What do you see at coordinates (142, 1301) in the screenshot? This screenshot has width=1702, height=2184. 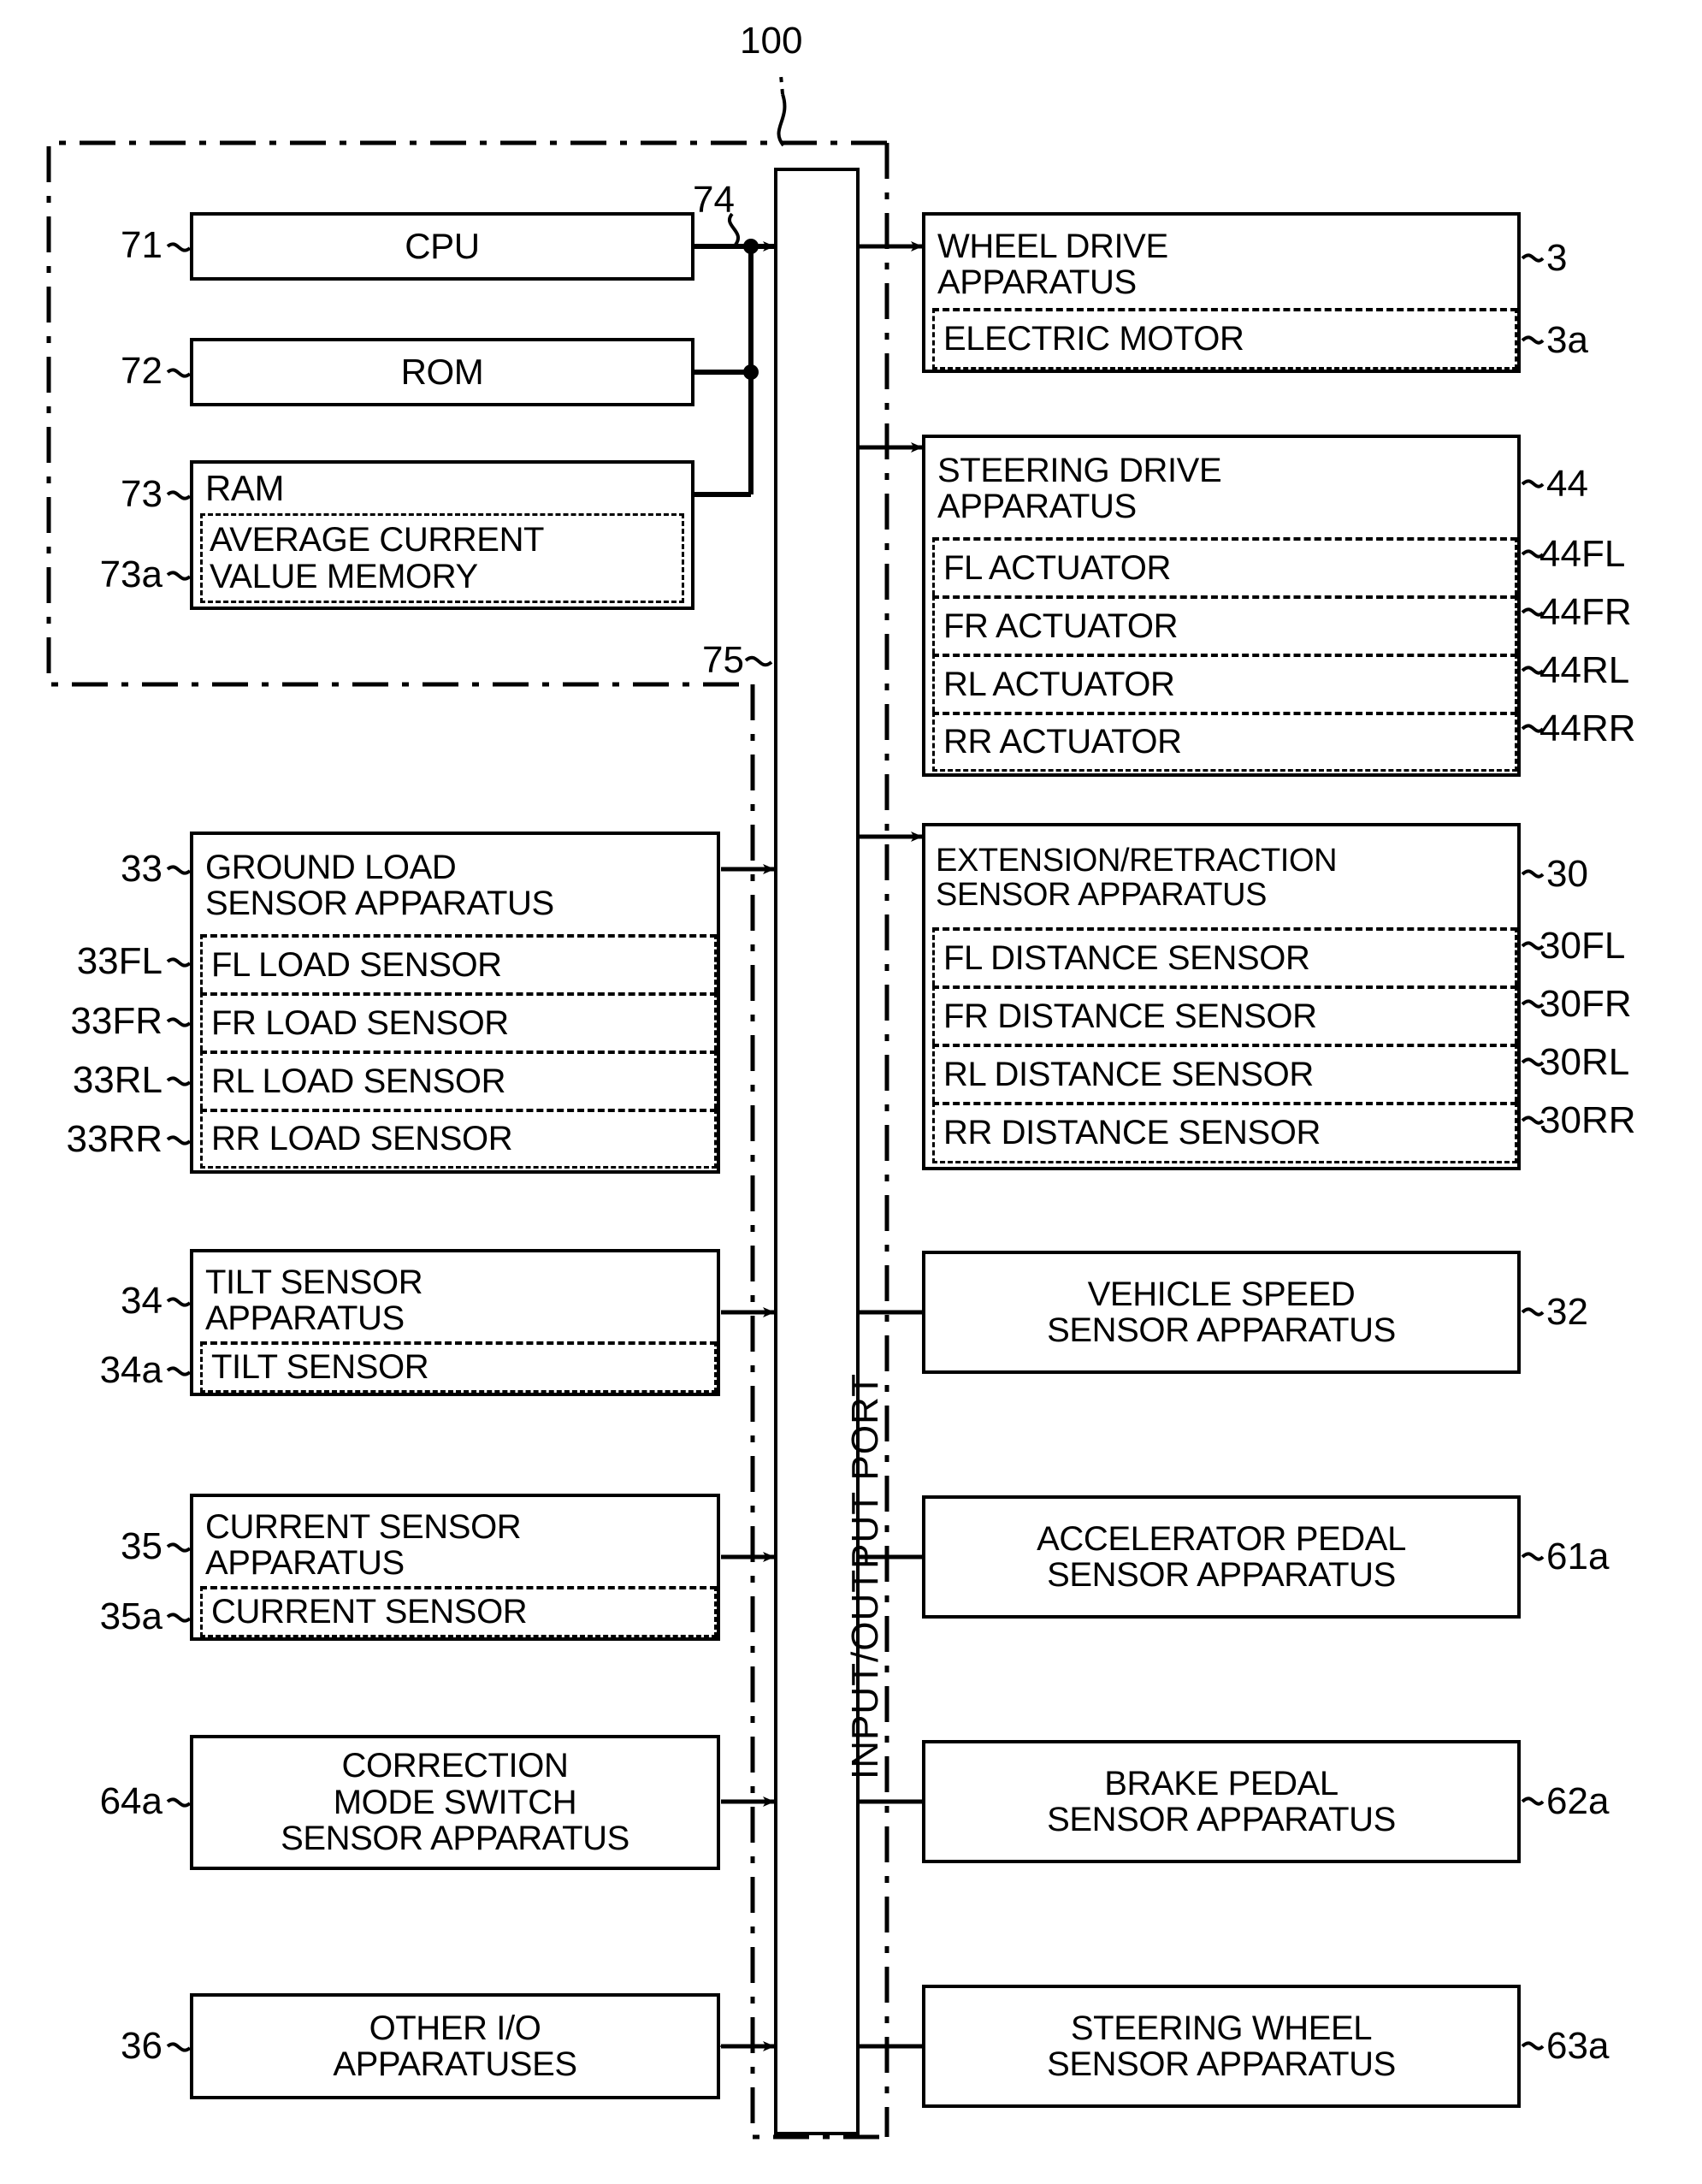 I see `ref-tilt-sensor-apparatus: 34` at bounding box center [142, 1301].